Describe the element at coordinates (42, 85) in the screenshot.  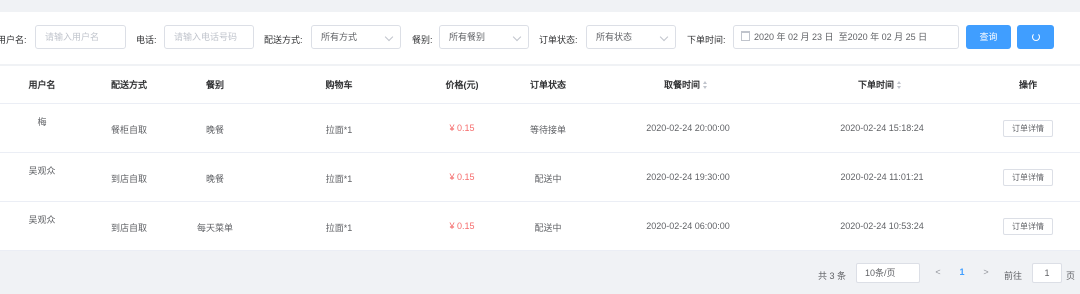
I see `col-header-user: 用户名` at that location.